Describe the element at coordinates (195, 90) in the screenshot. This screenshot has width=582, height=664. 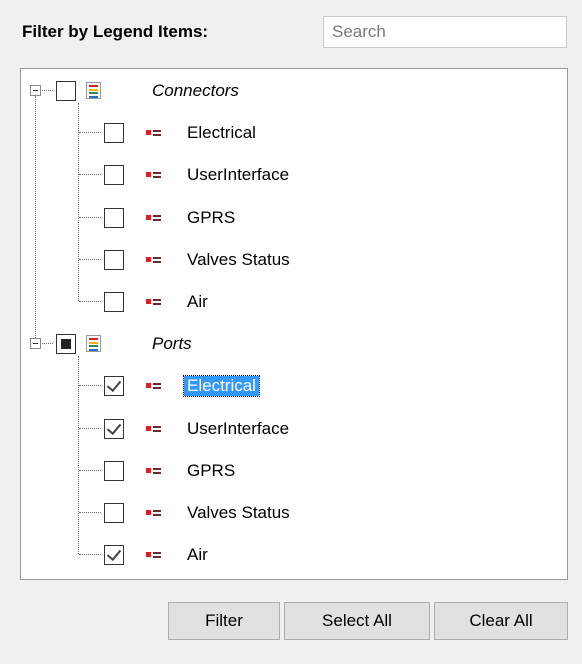
I see `group-label: Connectors` at that location.